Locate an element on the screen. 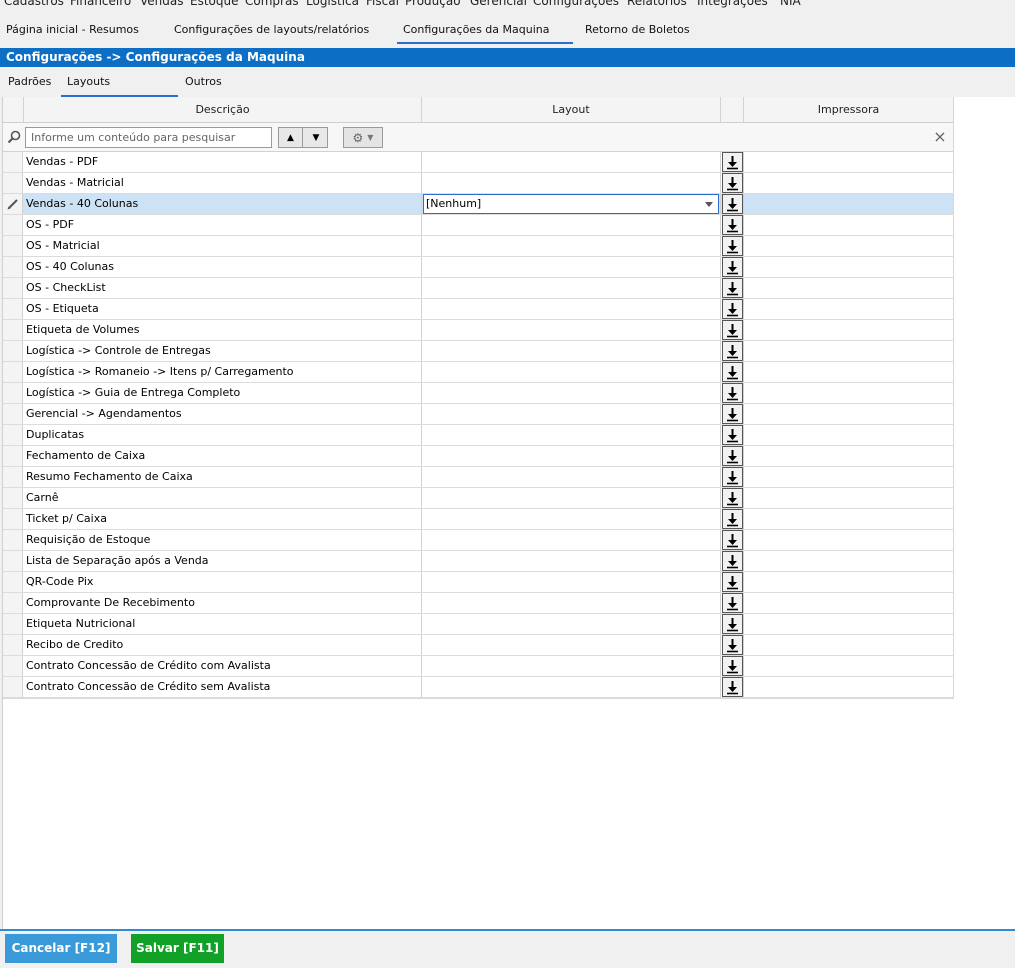  menu-gerencial: Gerencial is located at coordinates (498, 4).